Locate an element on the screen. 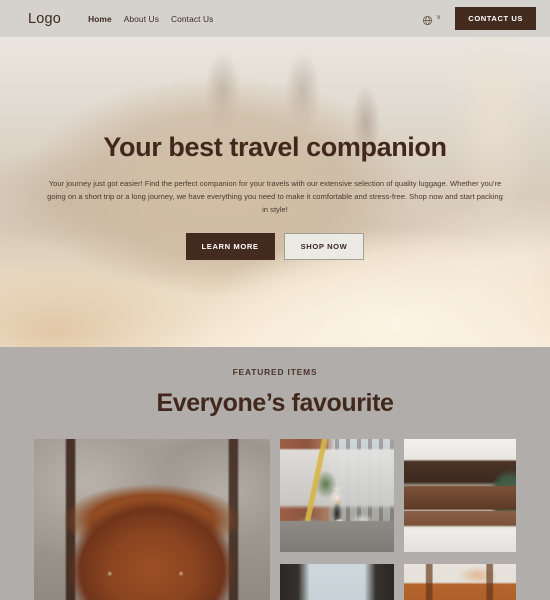 The width and height of the screenshot is (550, 600). contact-us-button: CONTACT US is located at coordinates (495, 18).